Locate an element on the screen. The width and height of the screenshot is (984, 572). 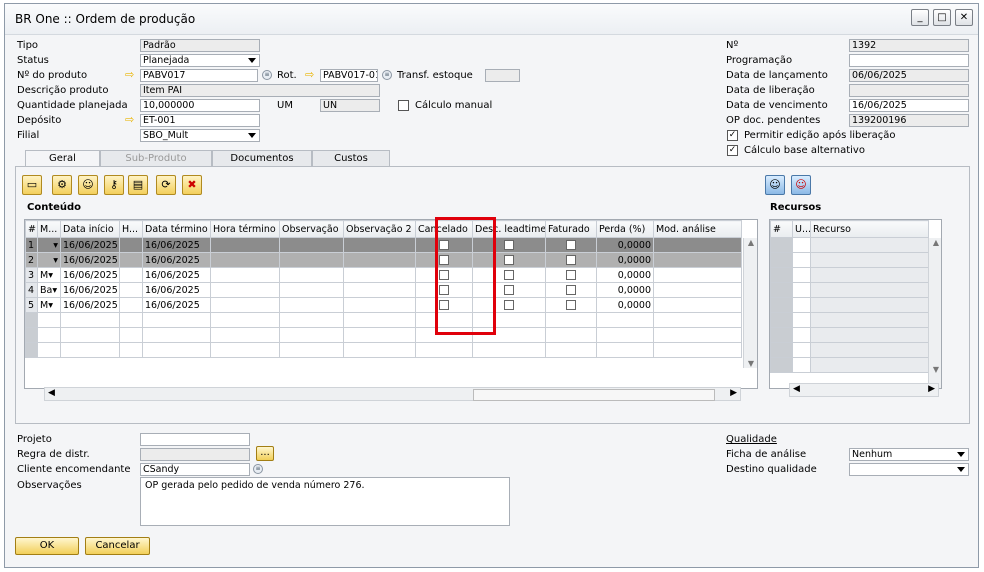
regra-field is located at coordinates (195, 454).